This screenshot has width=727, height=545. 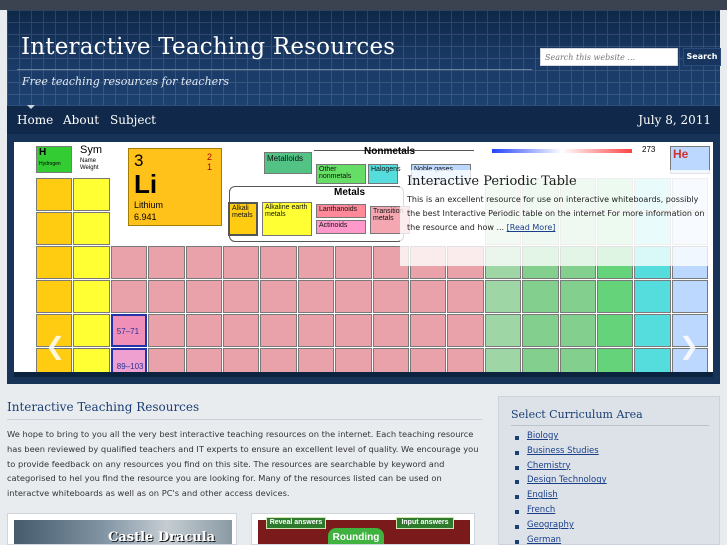 I want to click on legend-name: Lithium, so click(x=149, y=205).